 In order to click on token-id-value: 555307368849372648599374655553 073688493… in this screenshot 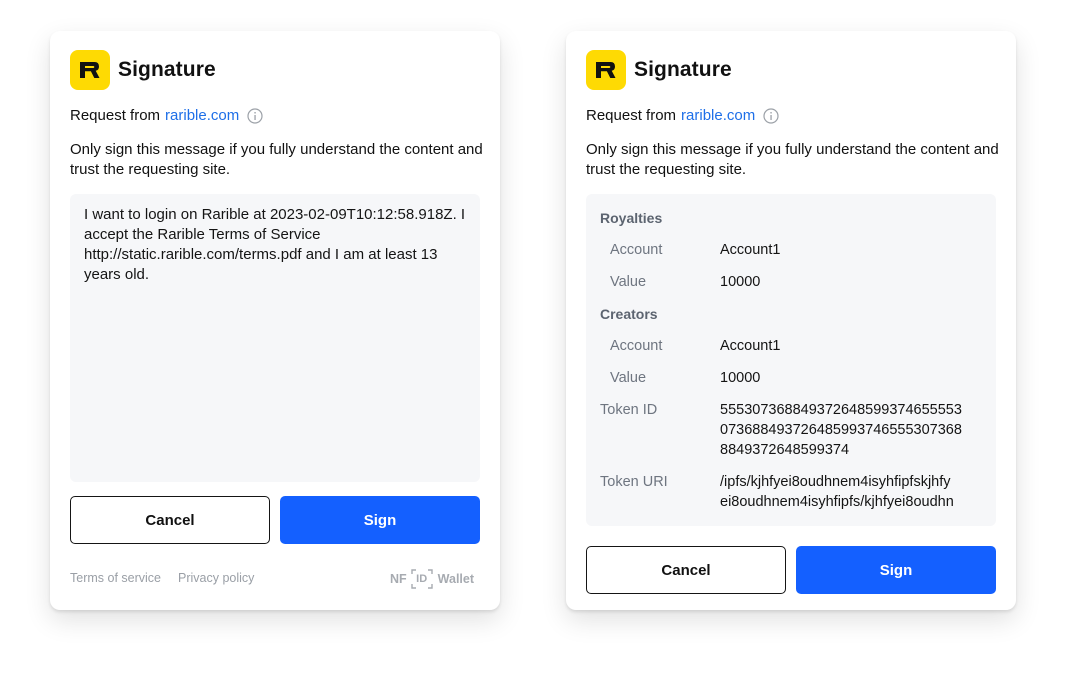, I will do `click(841, 430)`.